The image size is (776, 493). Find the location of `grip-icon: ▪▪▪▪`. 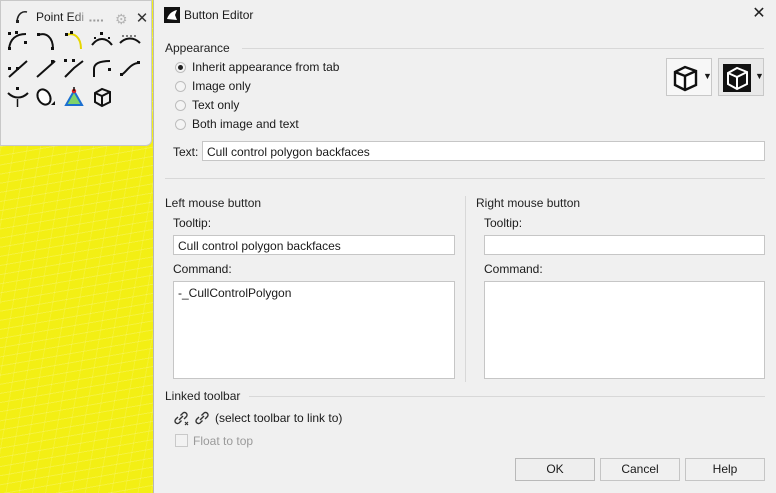

grip-icon: ▪▪▪▪ is located at coordinates (96, 20).